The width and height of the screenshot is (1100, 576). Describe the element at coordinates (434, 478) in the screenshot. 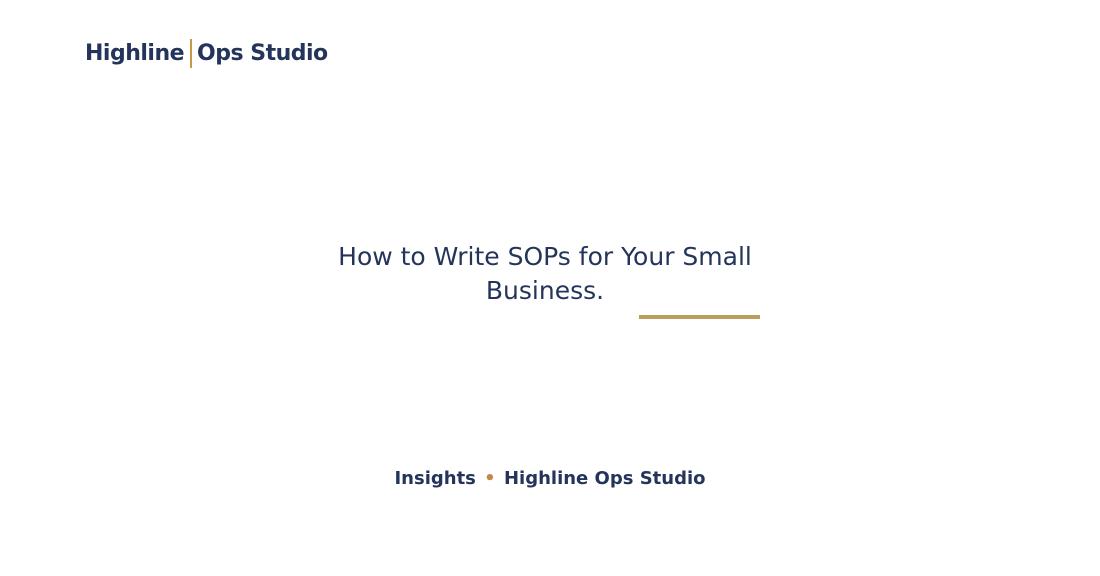

I see `category-label: Insights` at that location.